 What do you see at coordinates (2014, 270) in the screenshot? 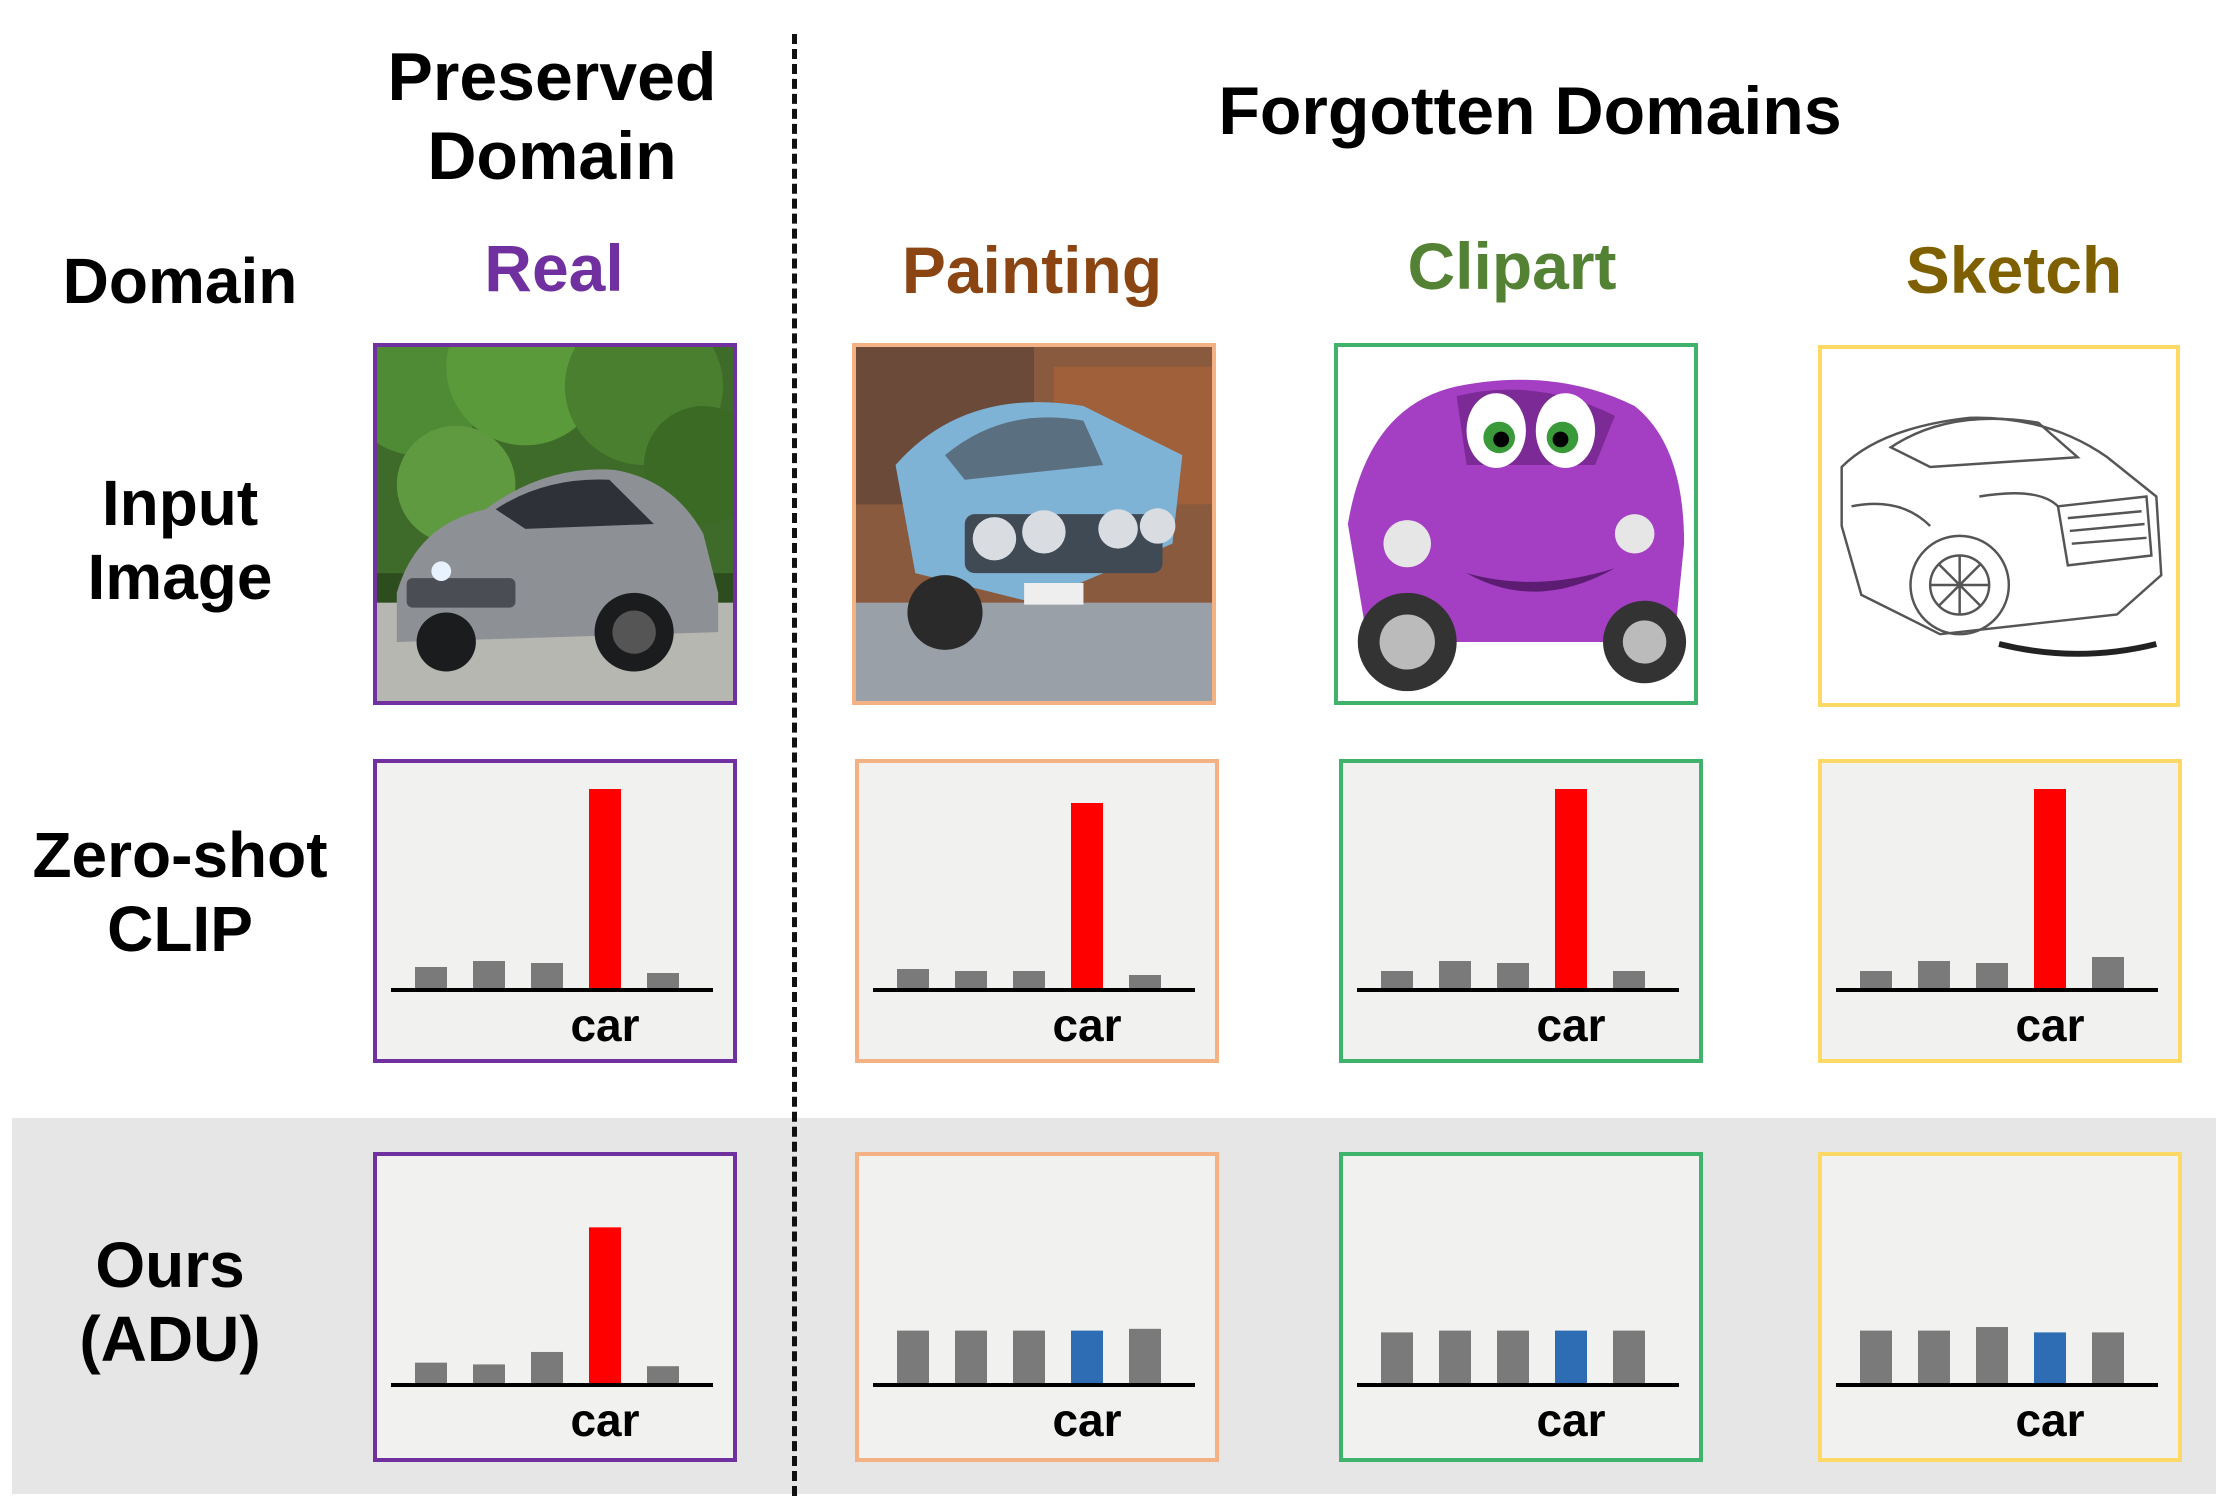
I see `domain-name-sketch: Sketch` at bounding box center [2014, 270].